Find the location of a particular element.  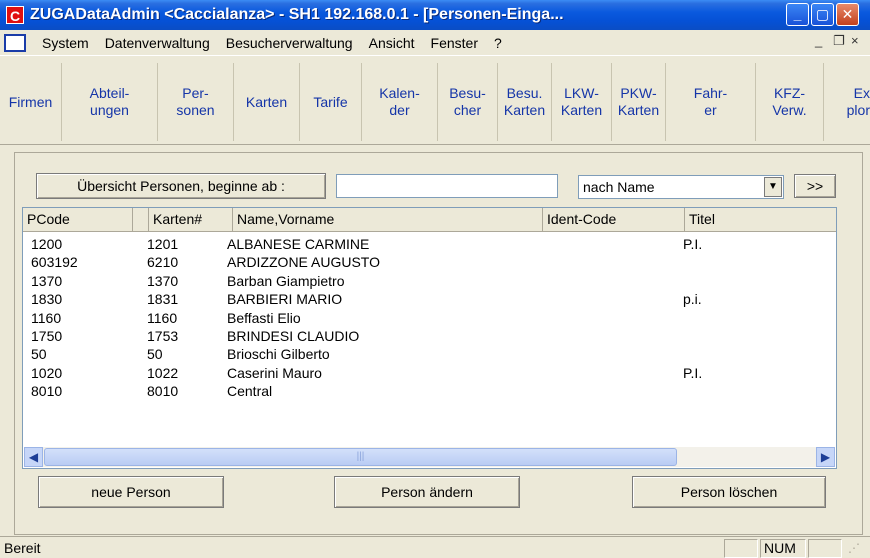

delete-person-button: Person löschen is located at coordinates (729, 492).